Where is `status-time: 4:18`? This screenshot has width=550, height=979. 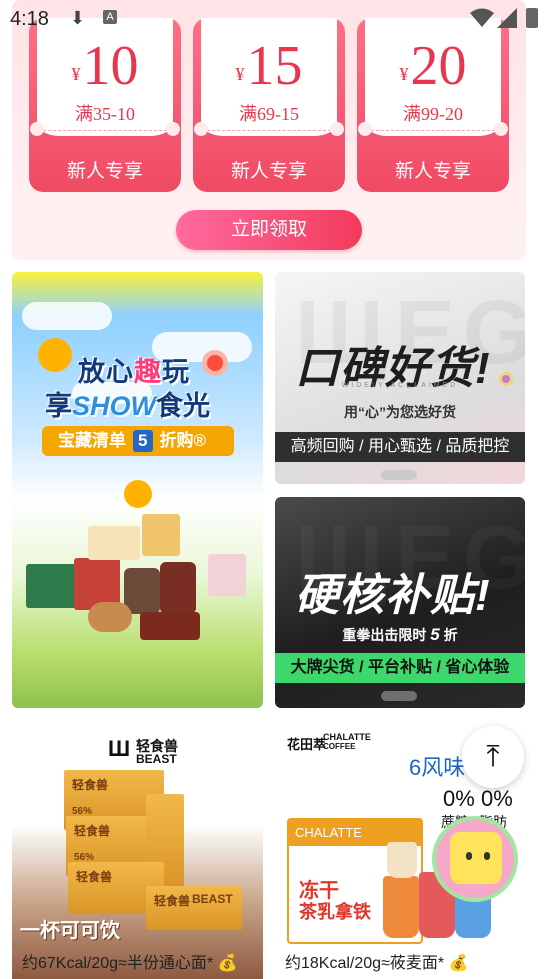
status-time: 4:18 is located at coordinates (29, 19).